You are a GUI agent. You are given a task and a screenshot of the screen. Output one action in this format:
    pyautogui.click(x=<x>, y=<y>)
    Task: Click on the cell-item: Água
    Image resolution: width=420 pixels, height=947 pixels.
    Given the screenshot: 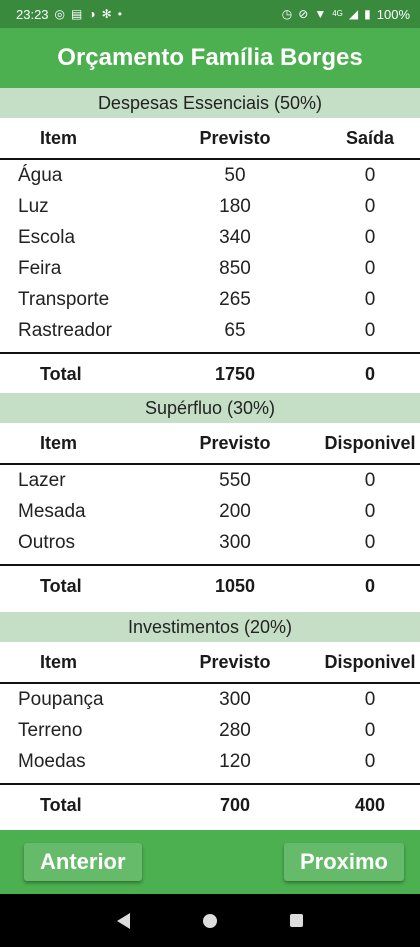 What is the action you would take?
    pyautogui.click(x=40, y=175)
    